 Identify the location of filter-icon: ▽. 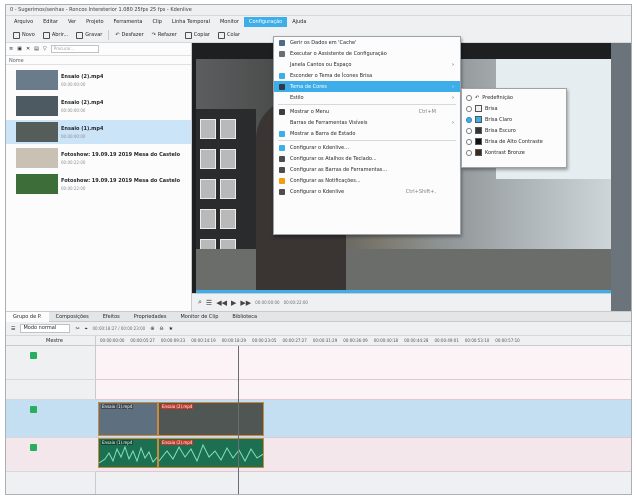
(45, 49).